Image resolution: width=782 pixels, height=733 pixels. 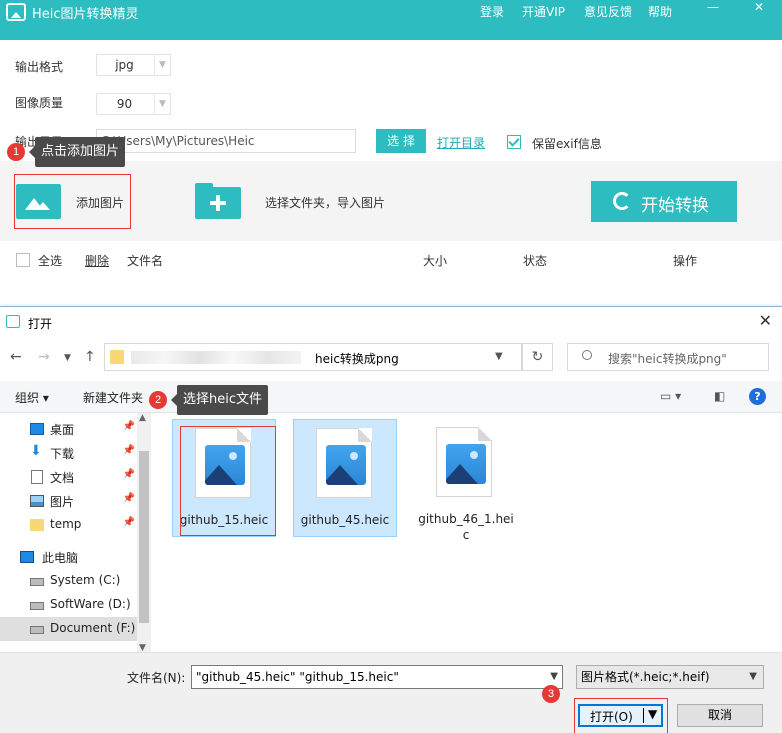 I want to click on select-all-label: 全选, so click(x=50, y=260).